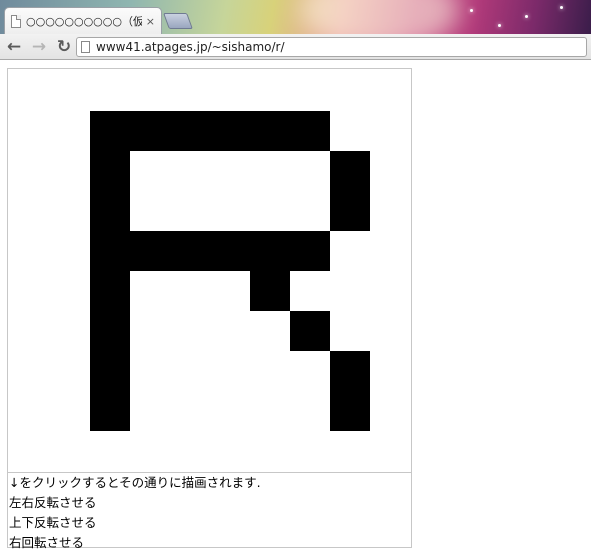 The width and height of the screenshot is (591, 555). I want to click on new-tab-button, so click(178, 21).